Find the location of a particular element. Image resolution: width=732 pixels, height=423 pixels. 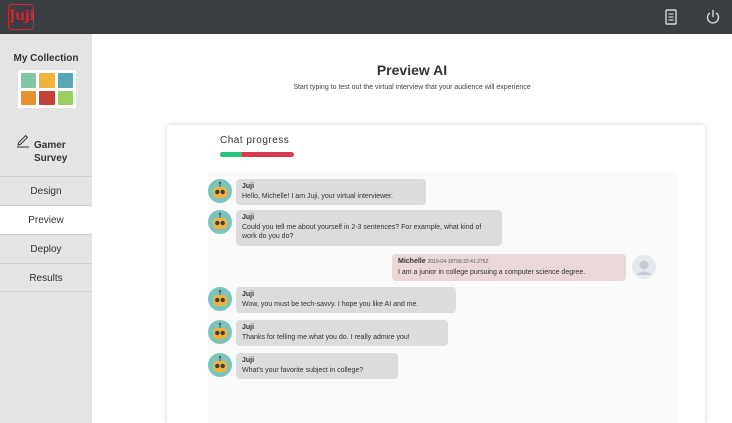

top-bar: Juji is located at coordinates (366, 17).